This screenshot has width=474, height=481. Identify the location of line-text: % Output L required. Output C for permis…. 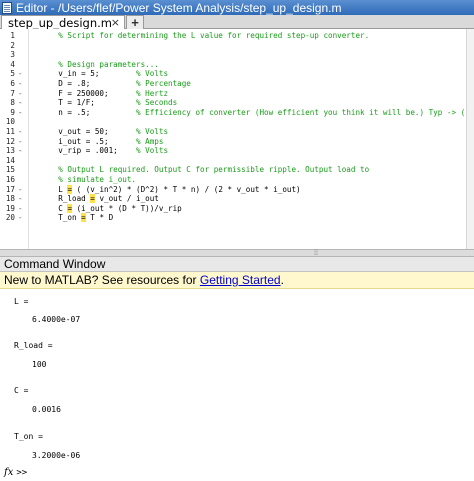
(204, 170).